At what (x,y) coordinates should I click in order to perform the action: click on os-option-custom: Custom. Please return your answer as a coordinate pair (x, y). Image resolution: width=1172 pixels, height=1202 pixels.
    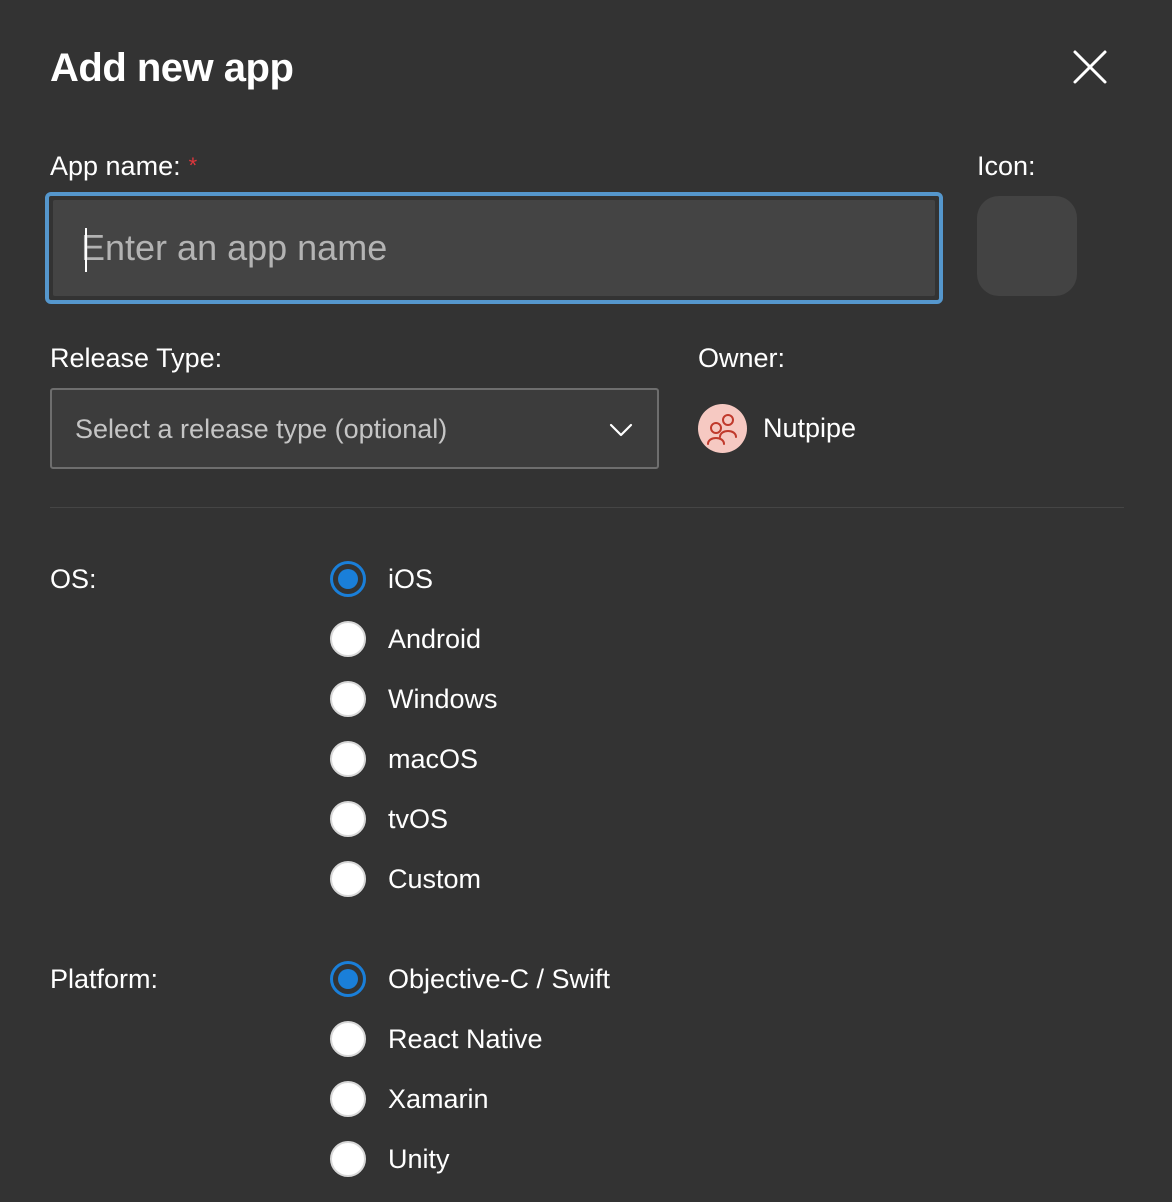
    Looking at the image, I should click on (405, 879).